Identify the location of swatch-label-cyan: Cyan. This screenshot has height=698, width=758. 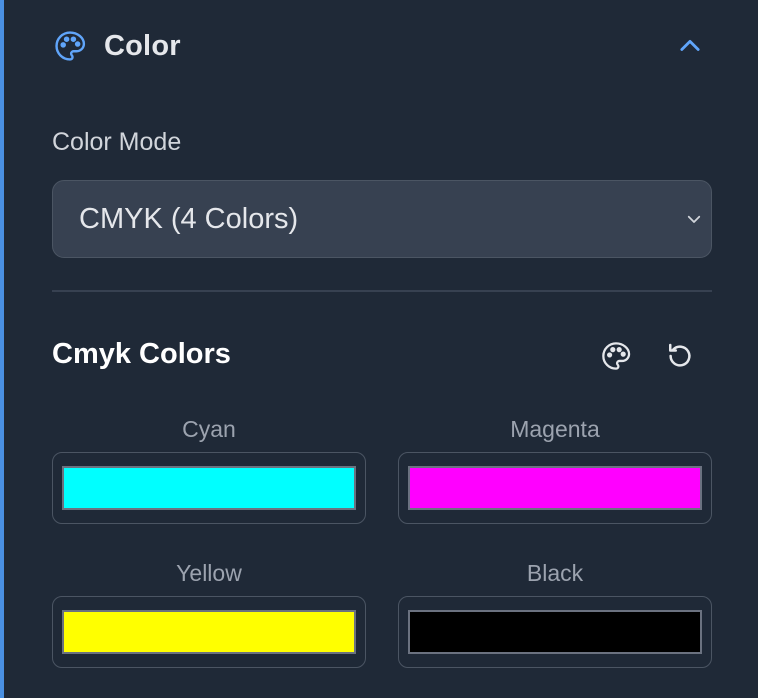
(209, 429).